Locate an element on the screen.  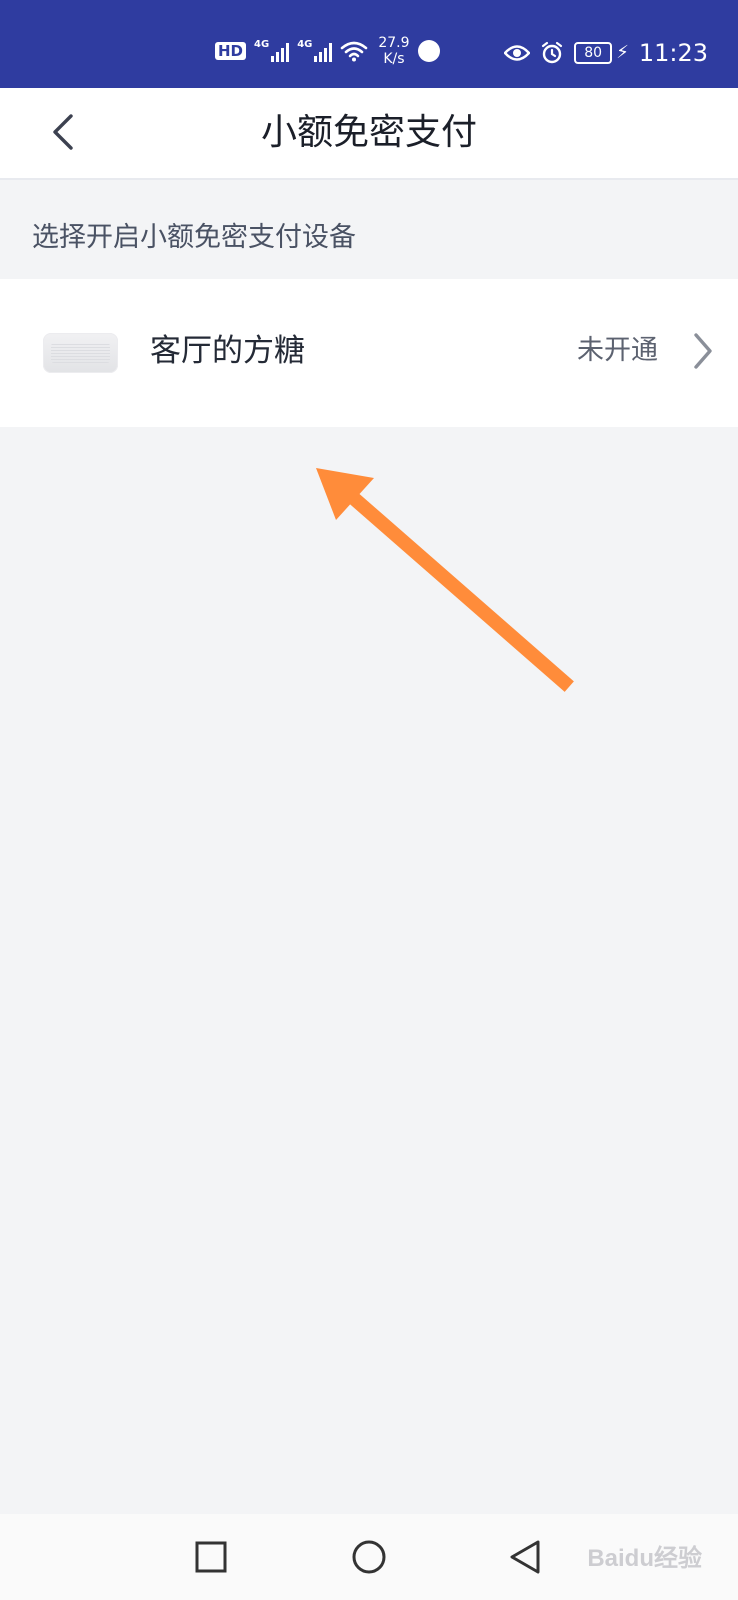
network-speed-value: 27.9 is located at coordinates (394, 43).